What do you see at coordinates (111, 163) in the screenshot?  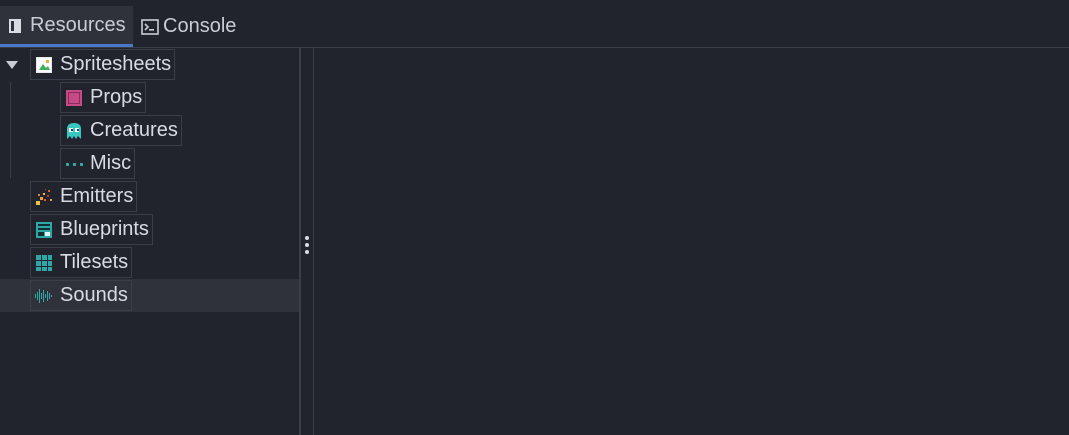 I see `tree-item-label: Misc` at bounding box center [111, 163].